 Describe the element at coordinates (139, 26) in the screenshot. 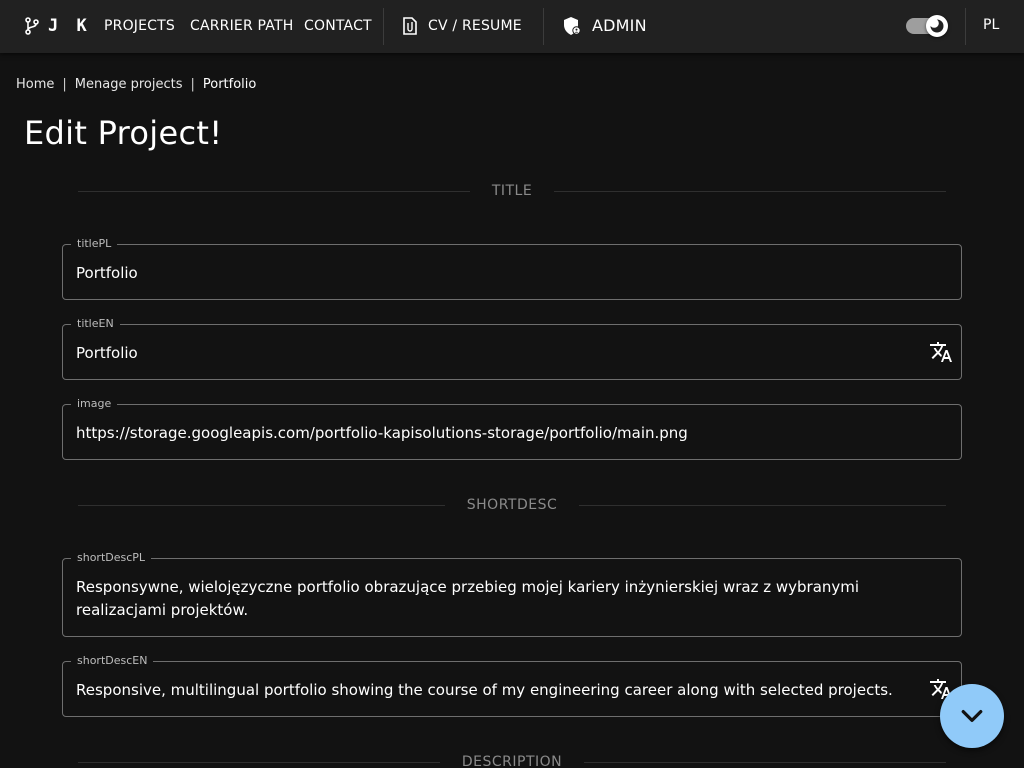

I see `nav-projects: PROJECTS` at that location.